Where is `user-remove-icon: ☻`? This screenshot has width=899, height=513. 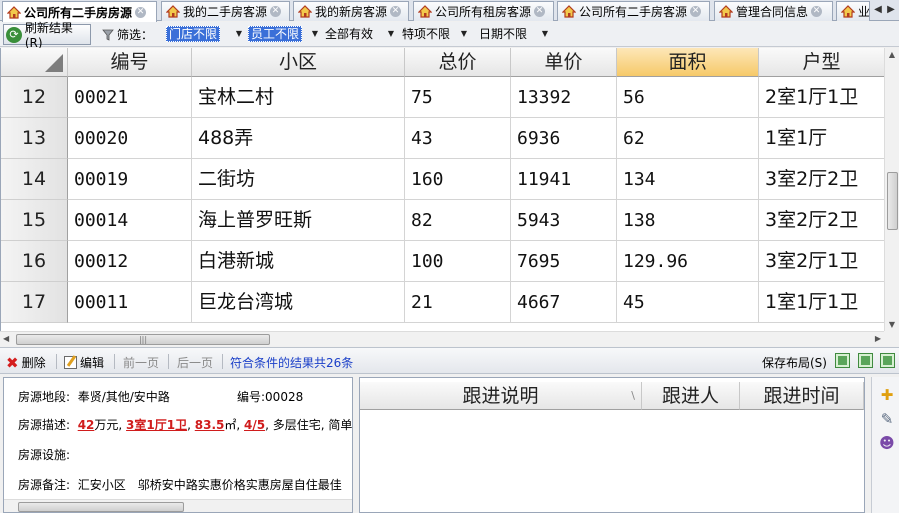 user-remove-icon: ☻ is located at coordinates (887, 443).